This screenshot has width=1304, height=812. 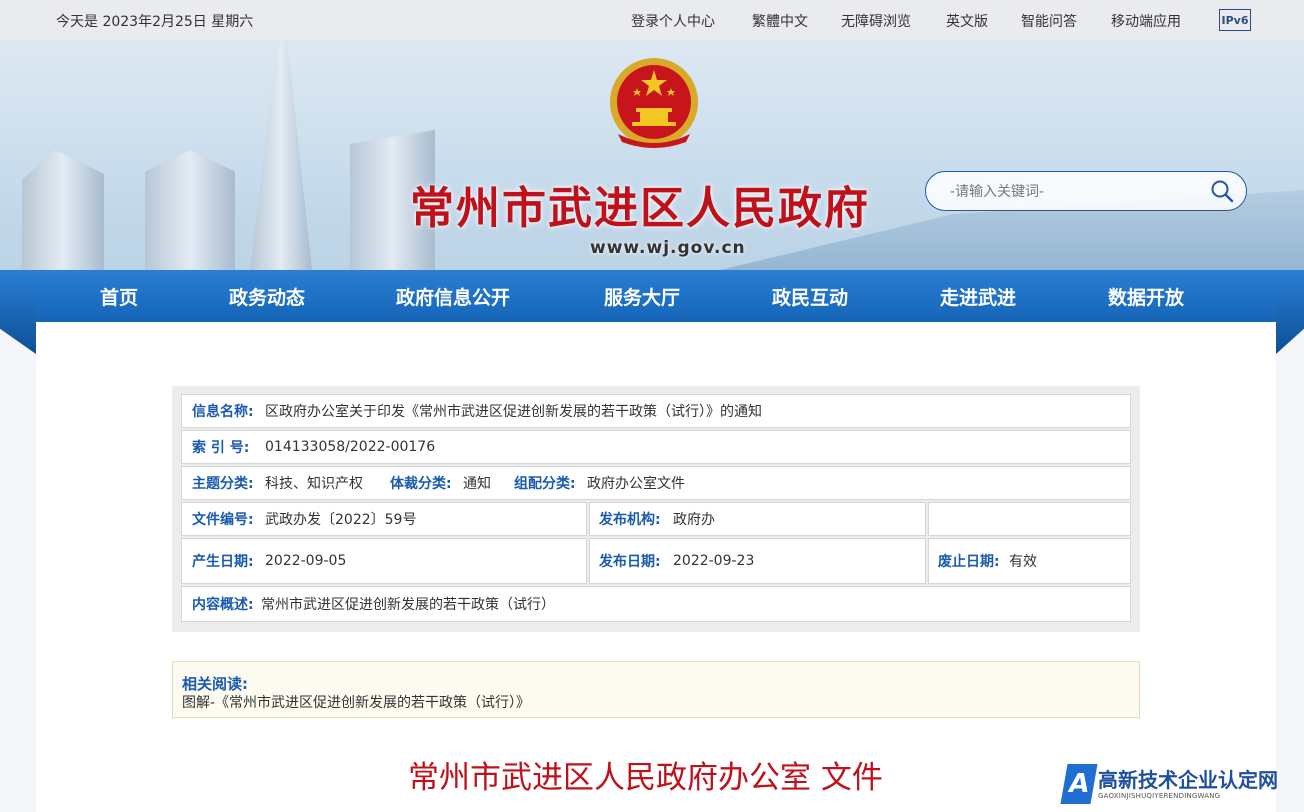 I want to click on nav-left-ribbon, so click(x=18, y=312).